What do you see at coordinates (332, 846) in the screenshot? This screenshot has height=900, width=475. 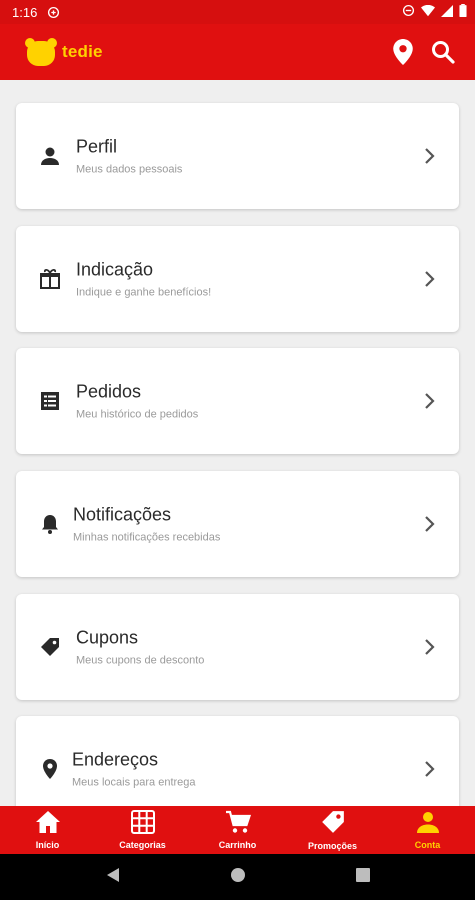 I see `nav-label: Promoções` at bounding box center [332, 846].